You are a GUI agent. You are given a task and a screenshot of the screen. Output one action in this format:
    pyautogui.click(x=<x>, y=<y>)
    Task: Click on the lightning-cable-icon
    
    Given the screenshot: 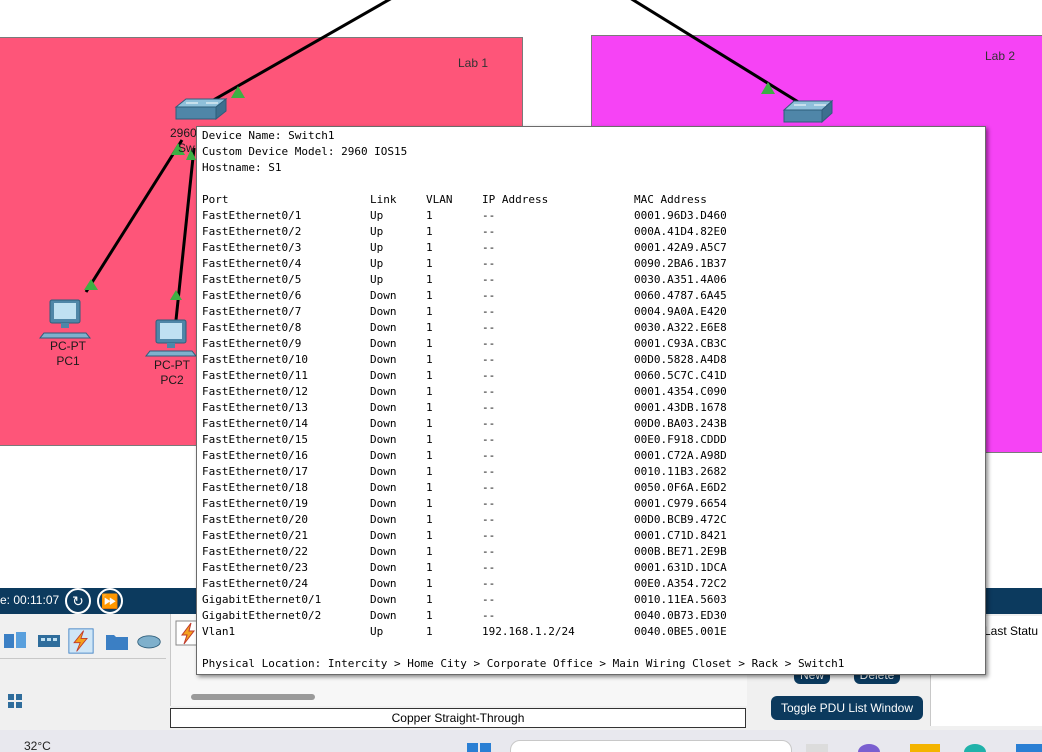 What is the action you would take?
    pyautogui.click(x=81, y=641)
    